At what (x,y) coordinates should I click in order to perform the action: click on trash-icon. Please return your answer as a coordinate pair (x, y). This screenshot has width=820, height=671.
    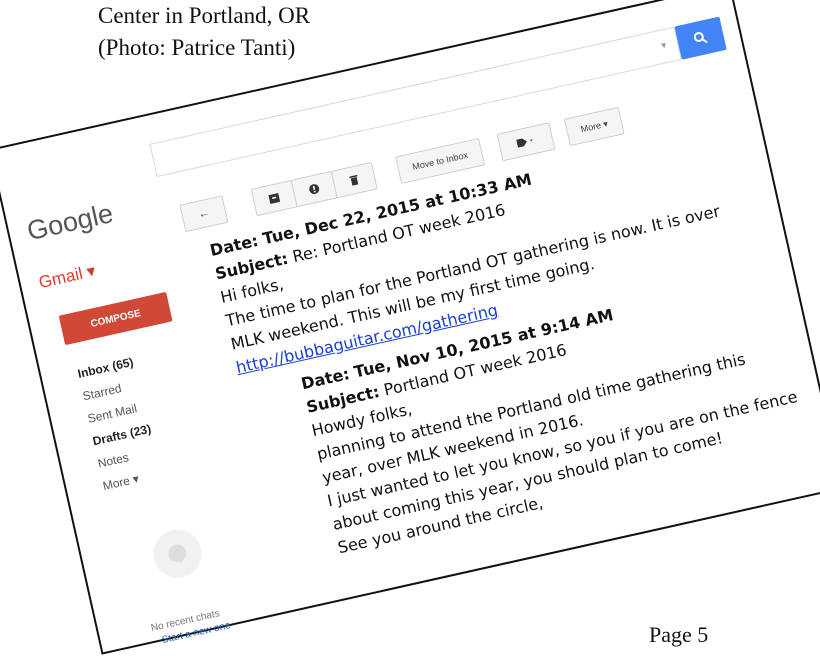
    Looking at the image, I should click on (354, 180).